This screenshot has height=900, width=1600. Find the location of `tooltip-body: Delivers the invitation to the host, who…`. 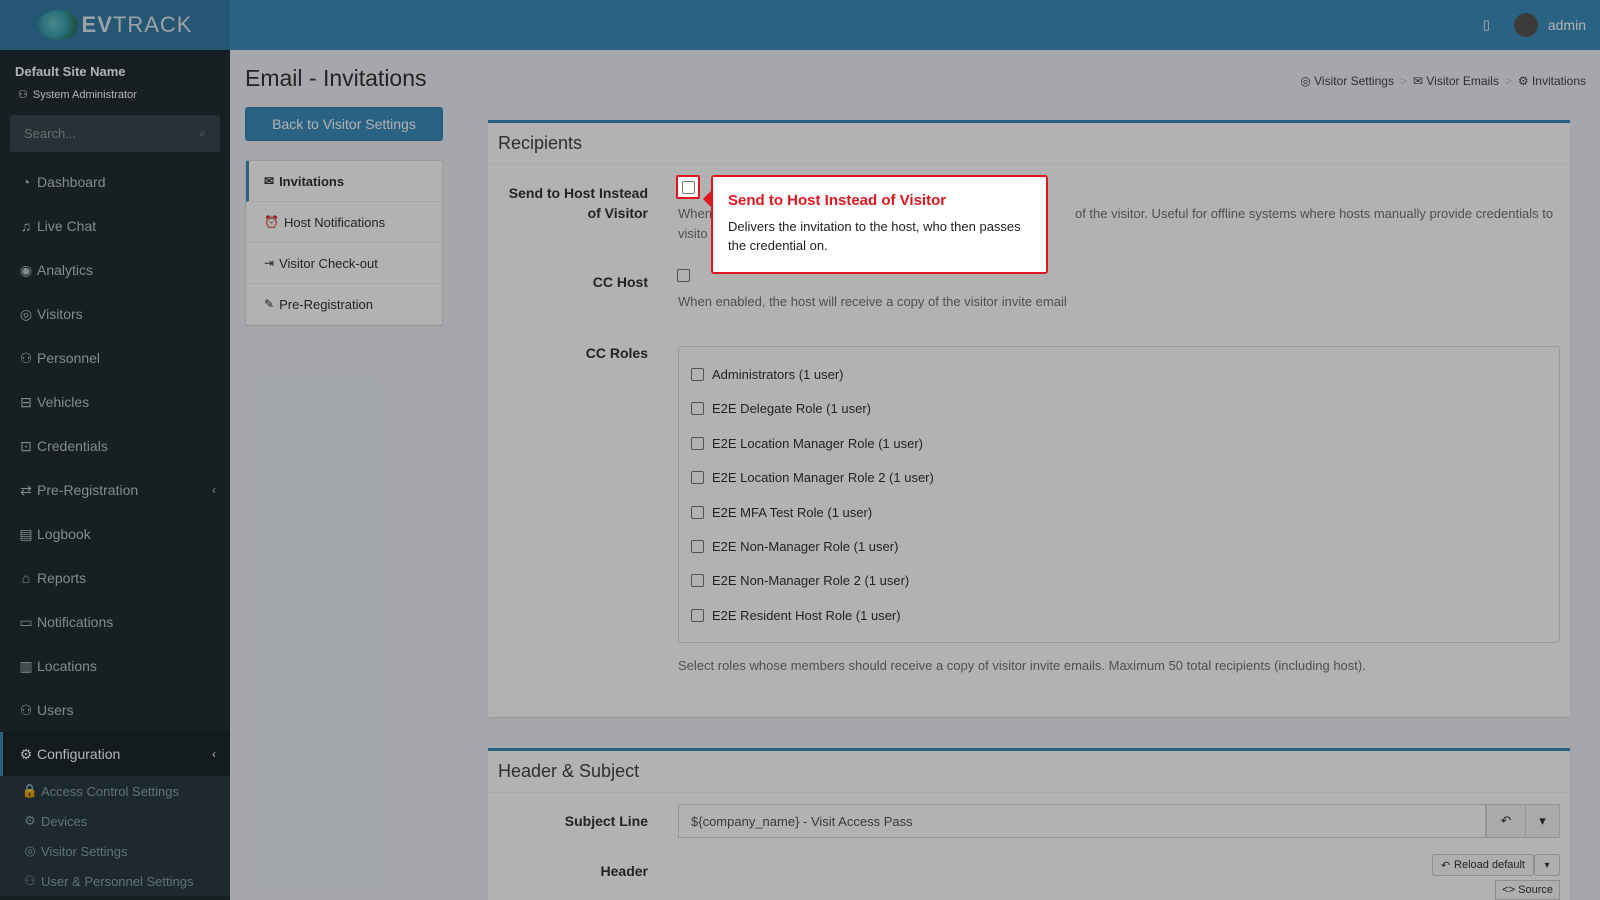

tooltip-body: Delivers the invitation to the host, who… is located at coordinates (874, 236).